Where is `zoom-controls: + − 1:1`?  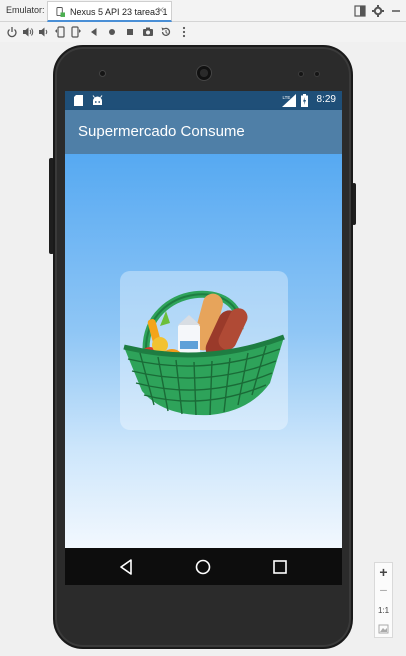
zoom-controls: + − 1:1 is located at coordinates (383, 600).